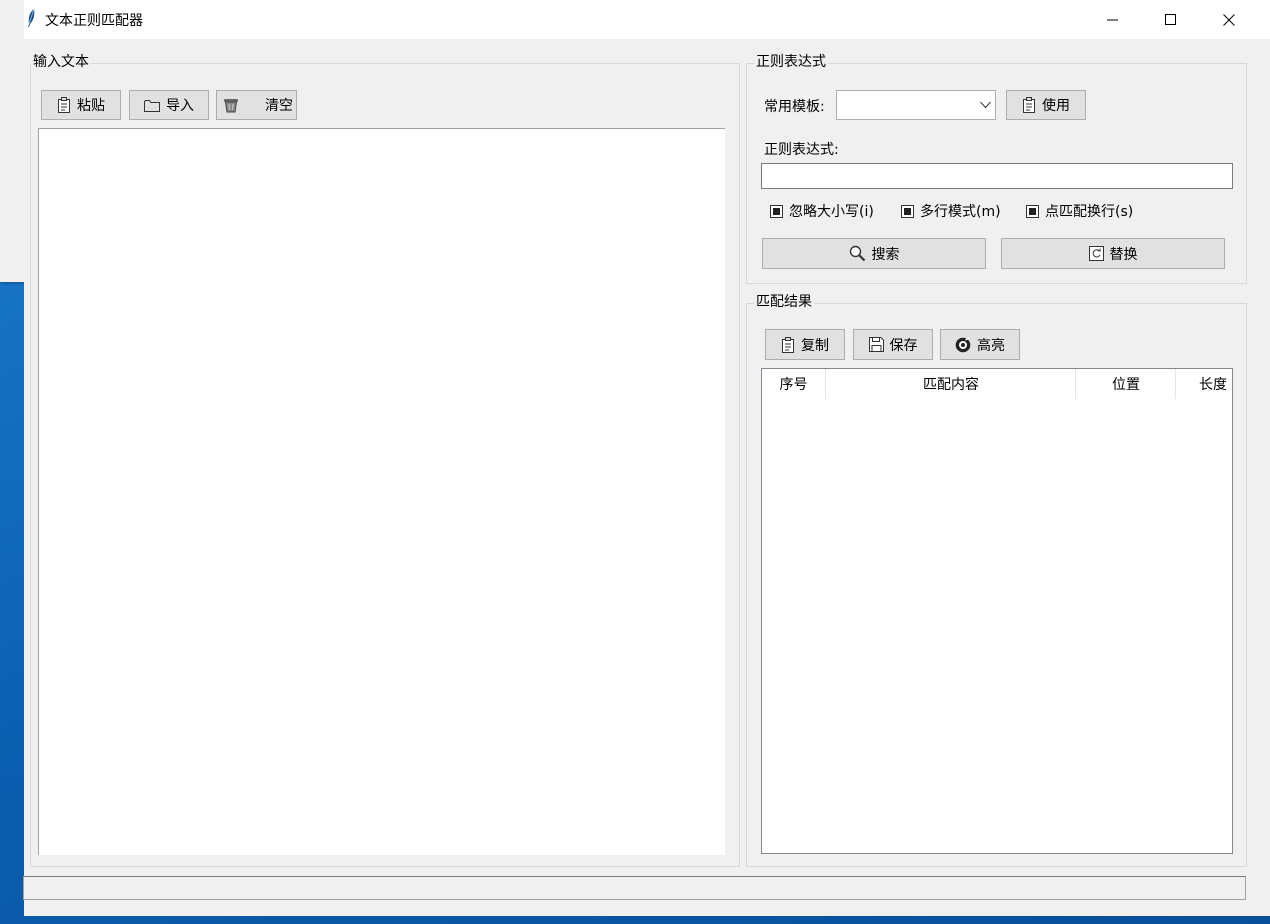 The height and width of the screenshot is (924, 1270). I want to click on use-template-button-label: 使用, so click(1056, 106).